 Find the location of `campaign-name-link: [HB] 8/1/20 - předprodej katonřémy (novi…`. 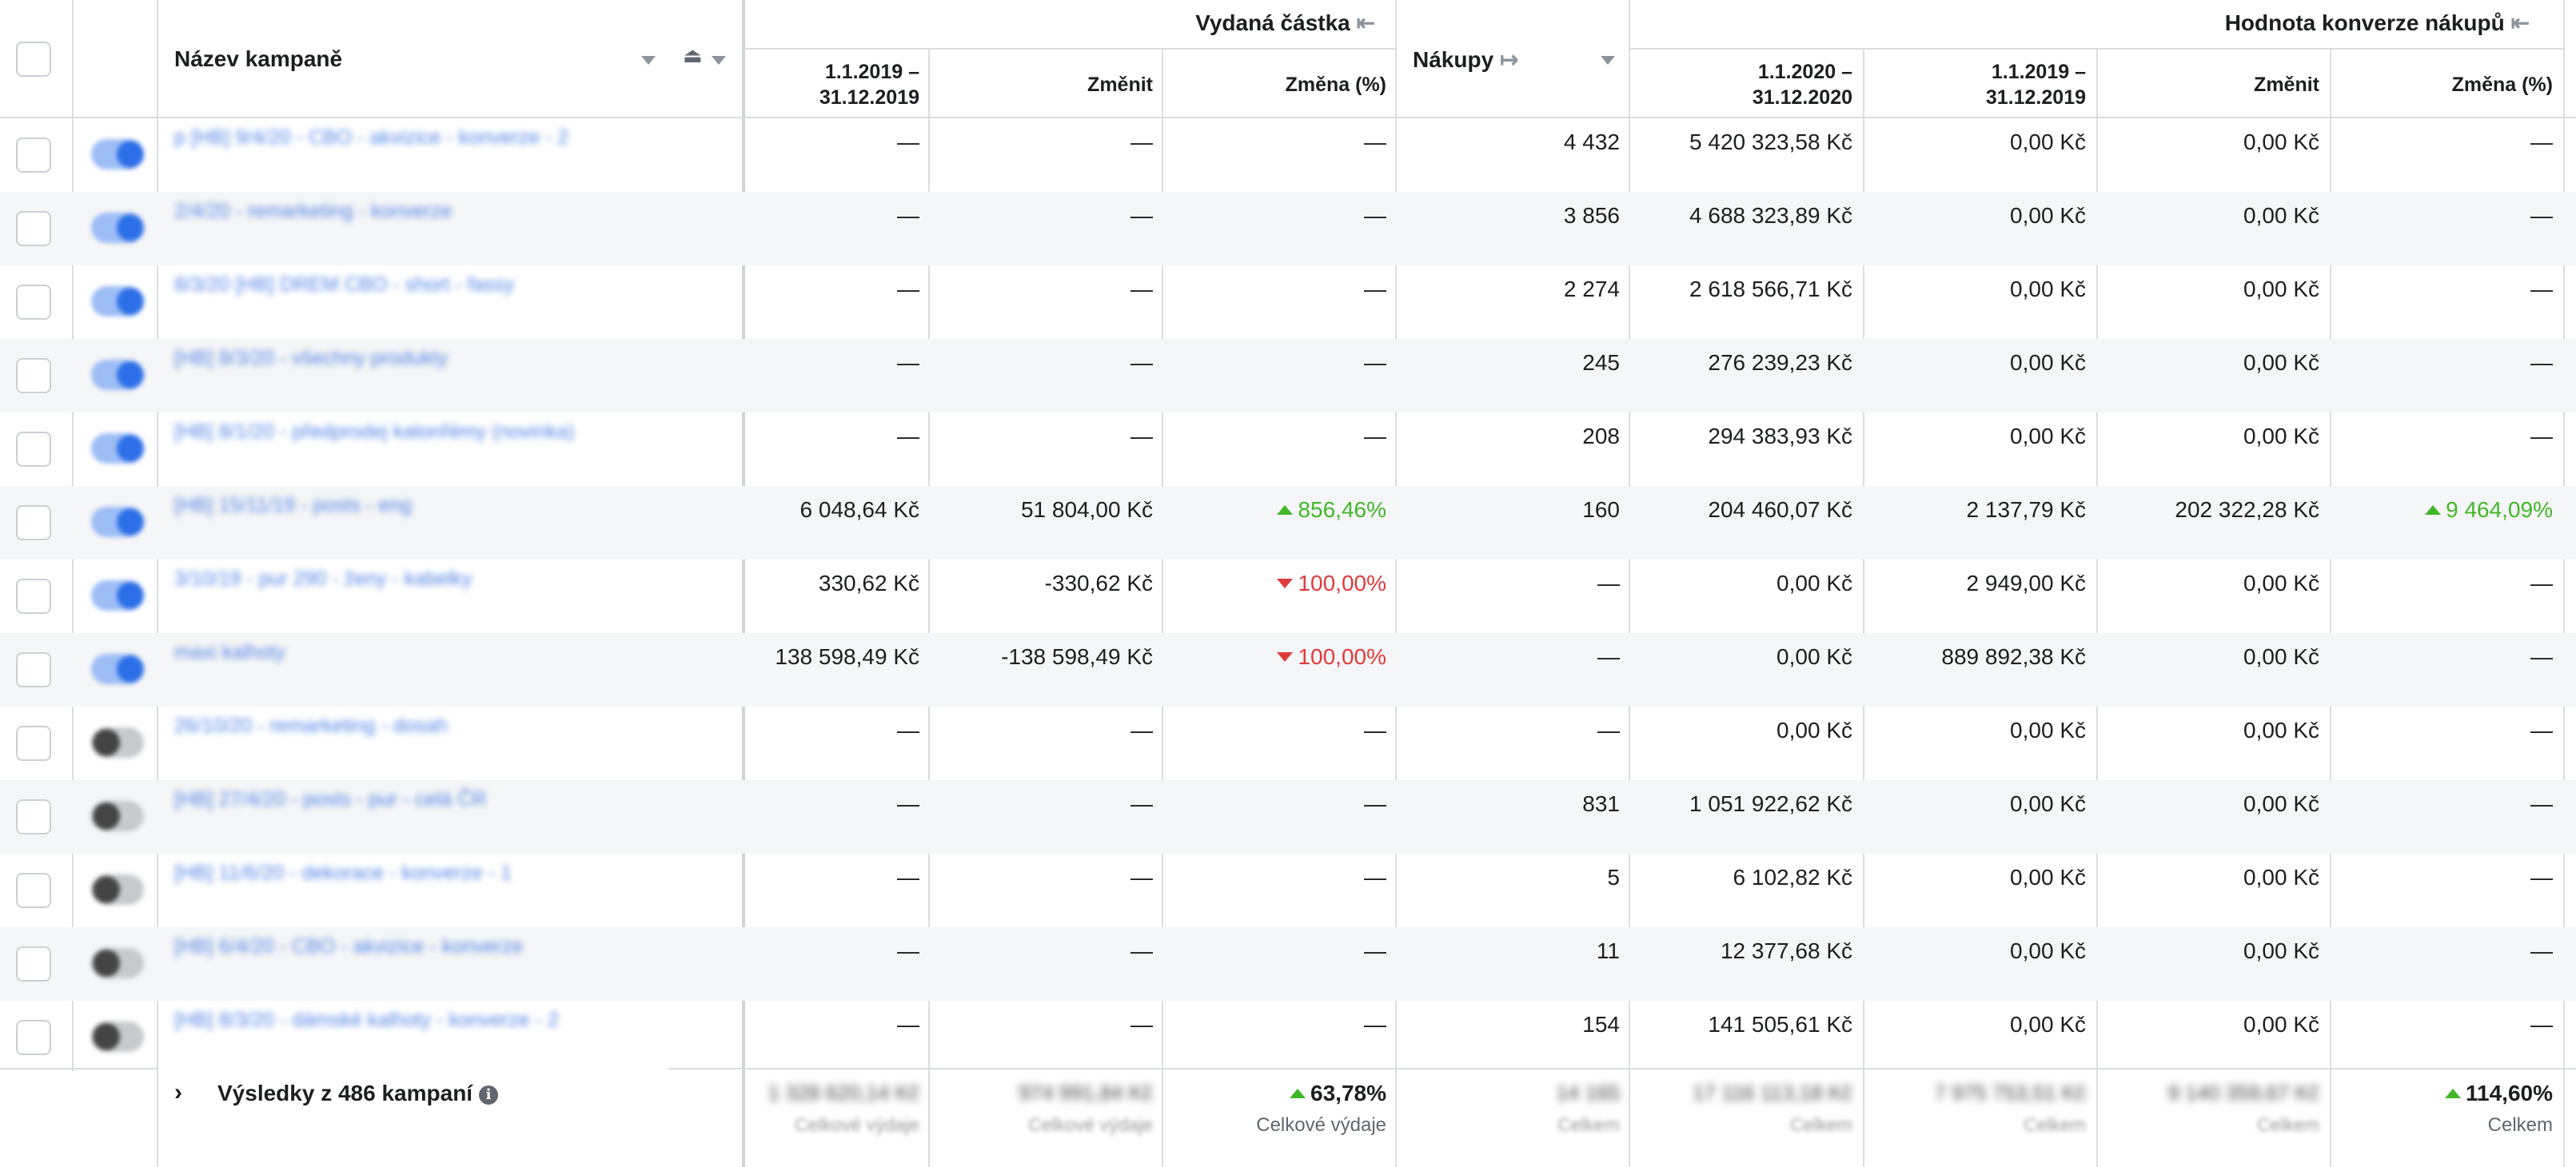

campaign-name-link: [HB] 8/1/20 - předprodej katonřémy (novi… is located at coordinates (374, 432).